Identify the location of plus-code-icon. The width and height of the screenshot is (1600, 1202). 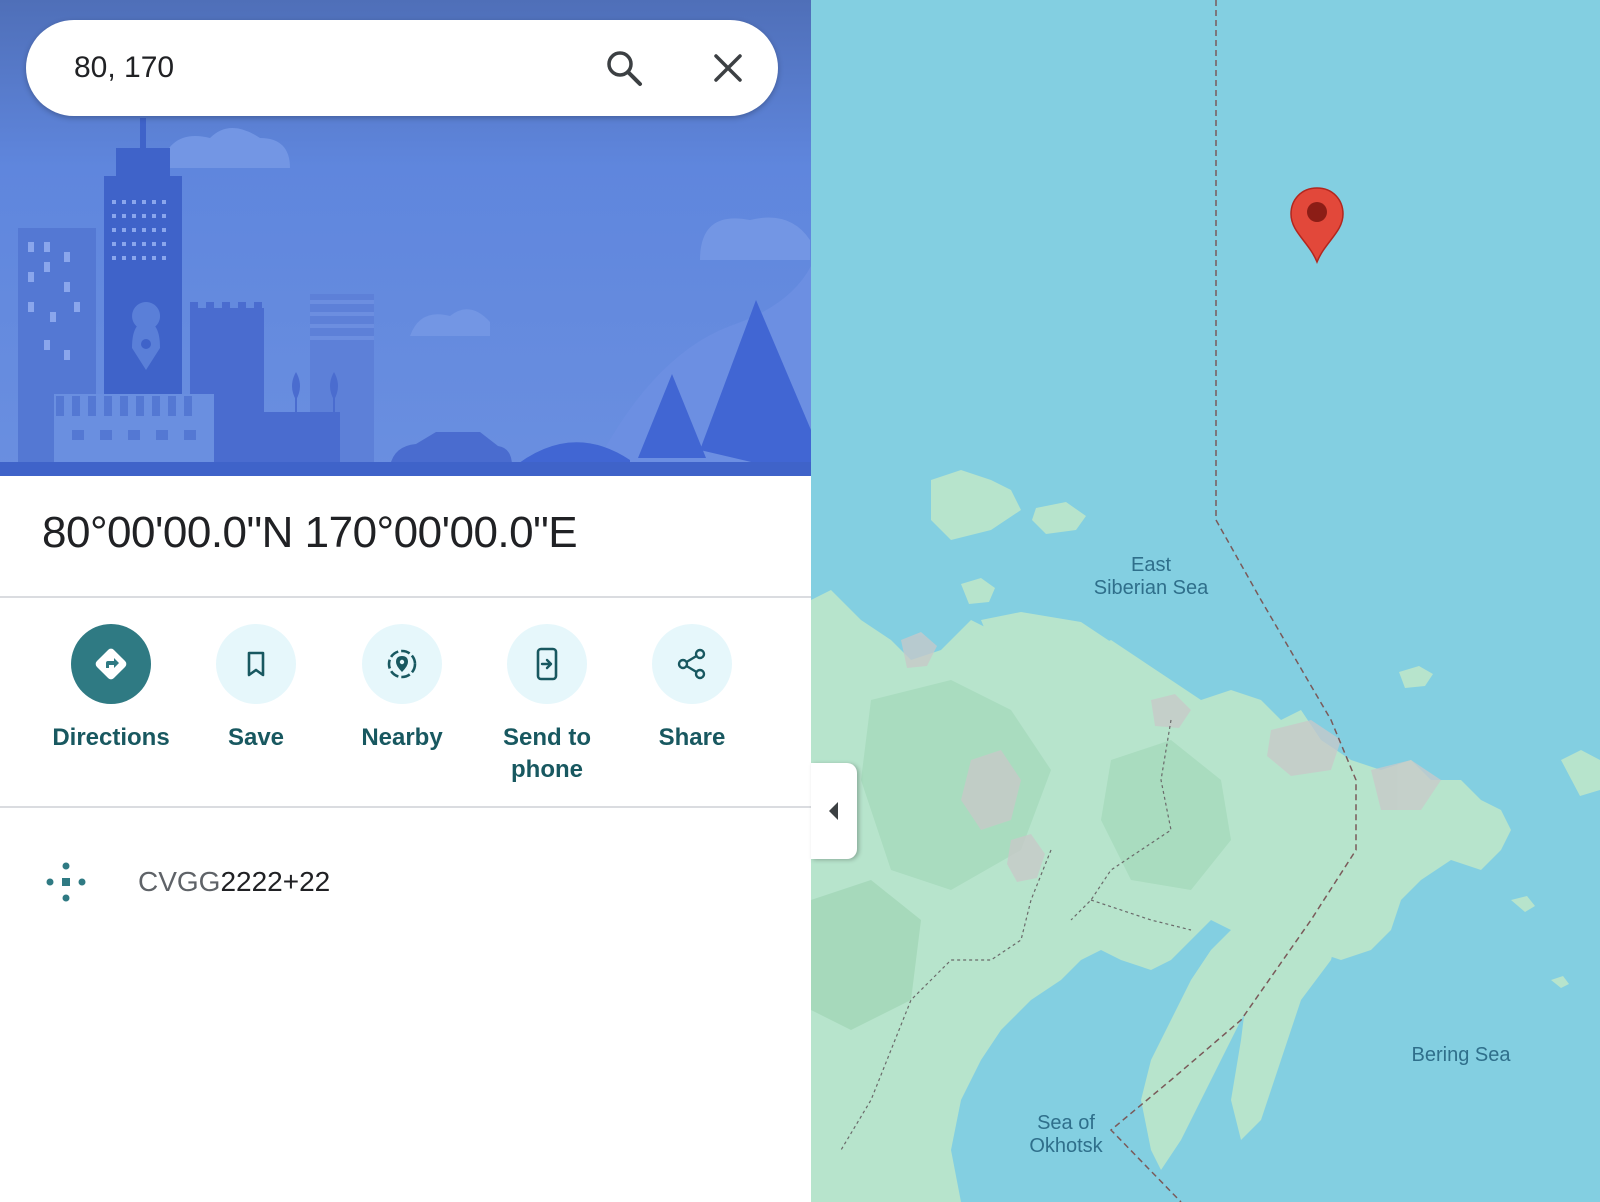
(66, 882).